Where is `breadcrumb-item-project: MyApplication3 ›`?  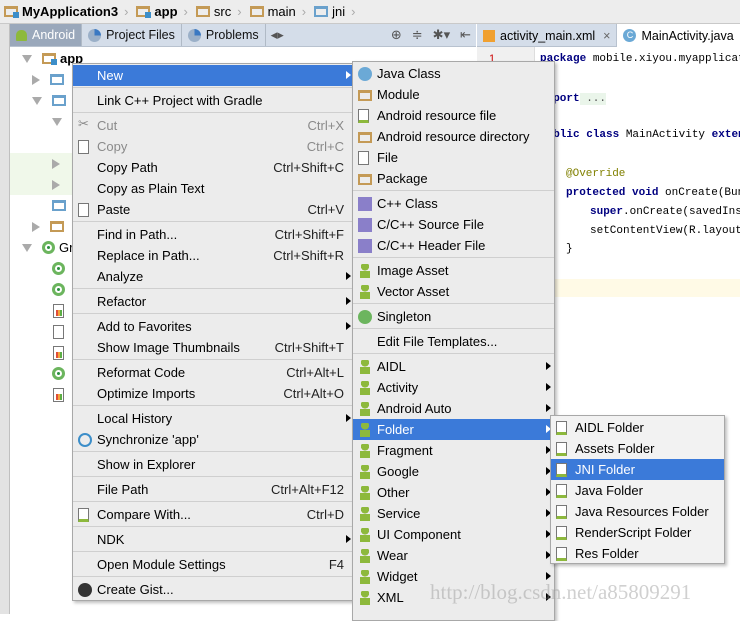 breadcrumb-item-project: MyApplication3 › is located at coordinates (68, 12).